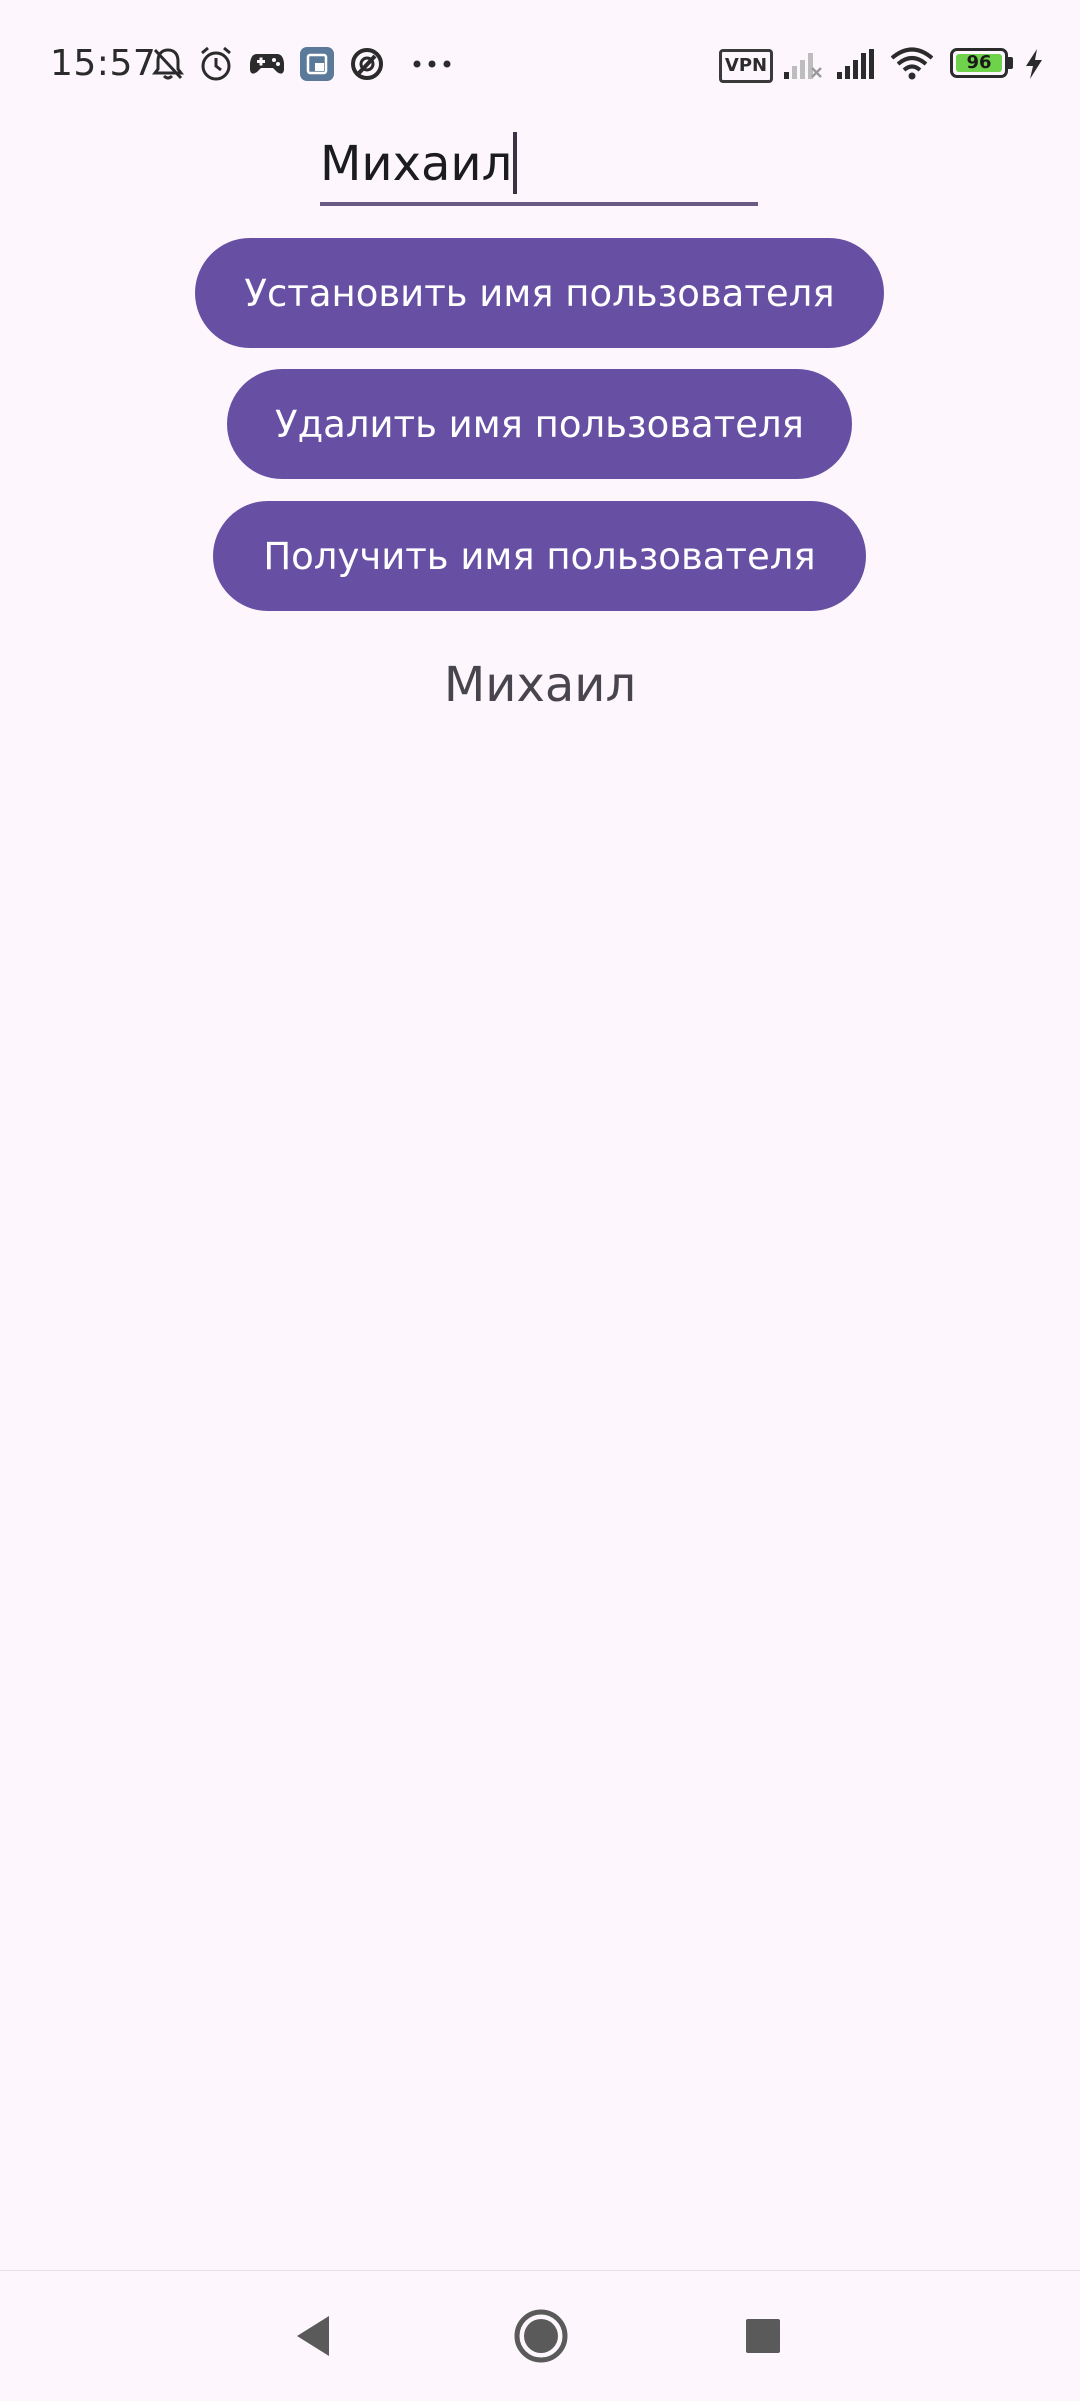  What do you see at coordinates (855, 64) in the screenshot?
I see `signal-2-icon` at bounding box center [855, 64].